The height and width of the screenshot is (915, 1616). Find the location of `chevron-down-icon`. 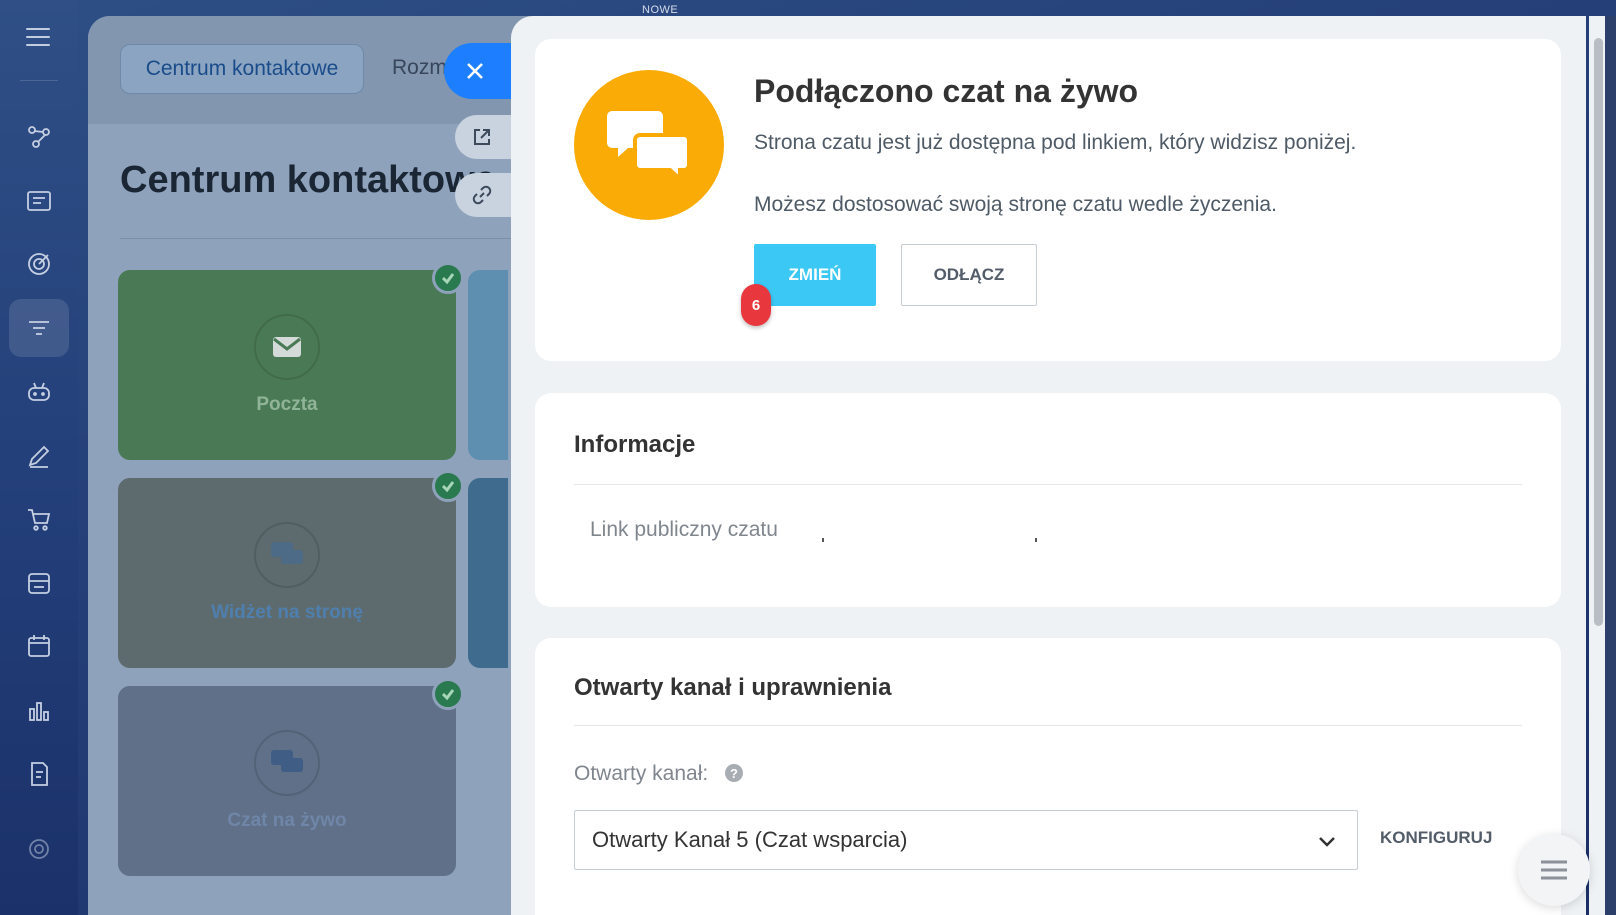

chevron-down-icon is located at coordinates (1327, 841).